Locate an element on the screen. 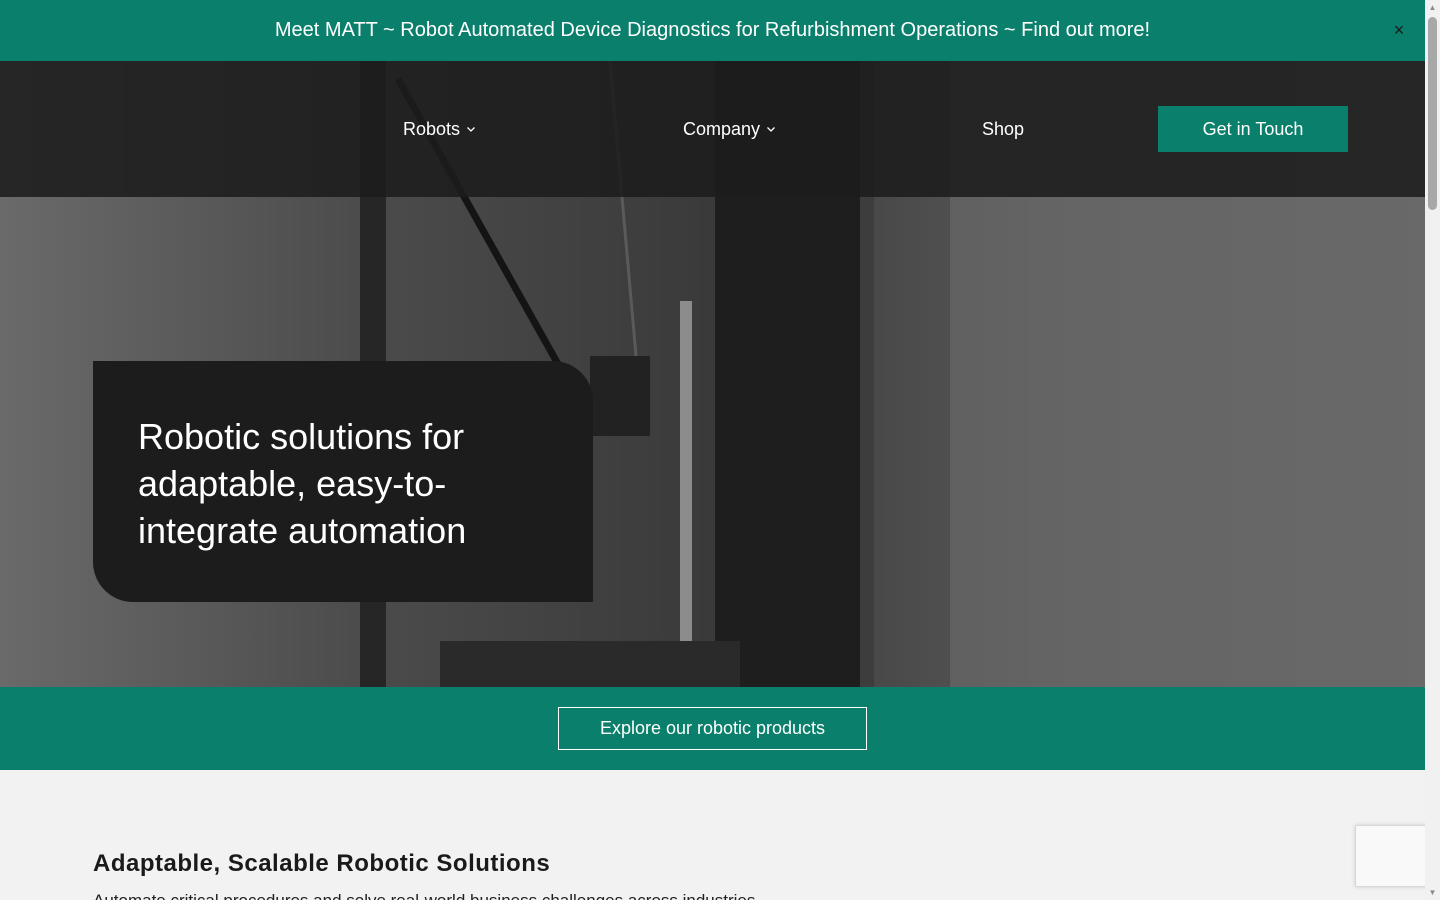  scrollbar: ▲ ▼ is located at coordinates (1432, 450).